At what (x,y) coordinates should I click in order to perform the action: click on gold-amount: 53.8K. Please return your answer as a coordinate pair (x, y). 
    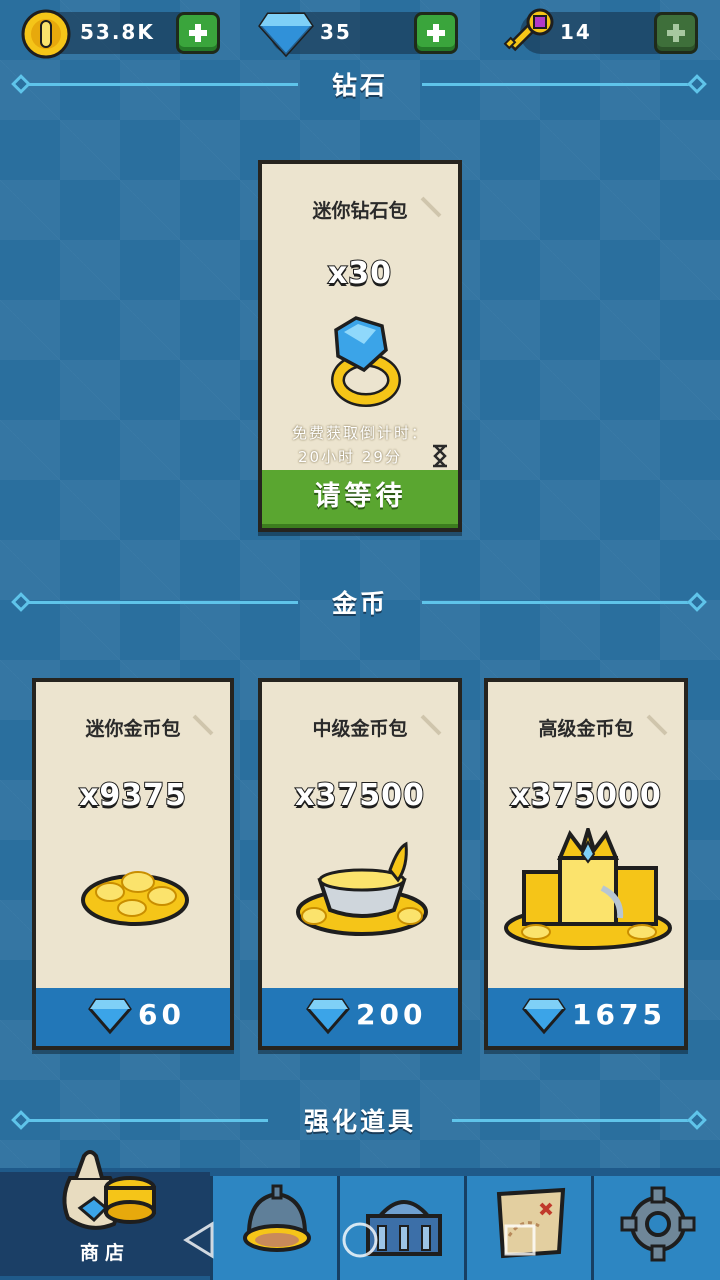
    Looking at the image, I should click on (117, 32).